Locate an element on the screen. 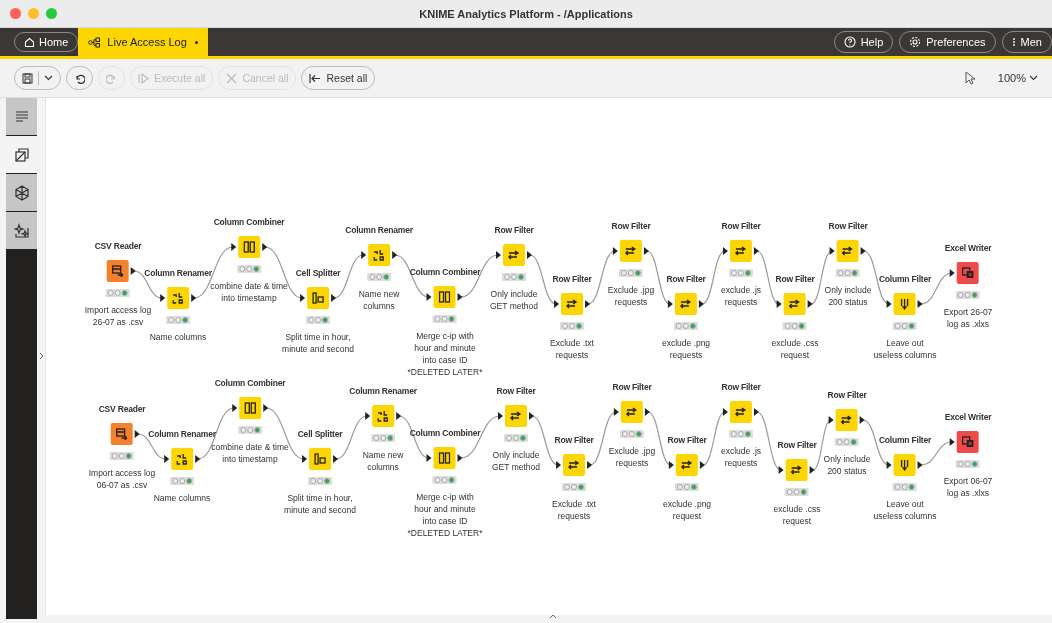 This screenshot has width=1052, height=623. node-description: Name new columns is located at coordinates (379, 300).